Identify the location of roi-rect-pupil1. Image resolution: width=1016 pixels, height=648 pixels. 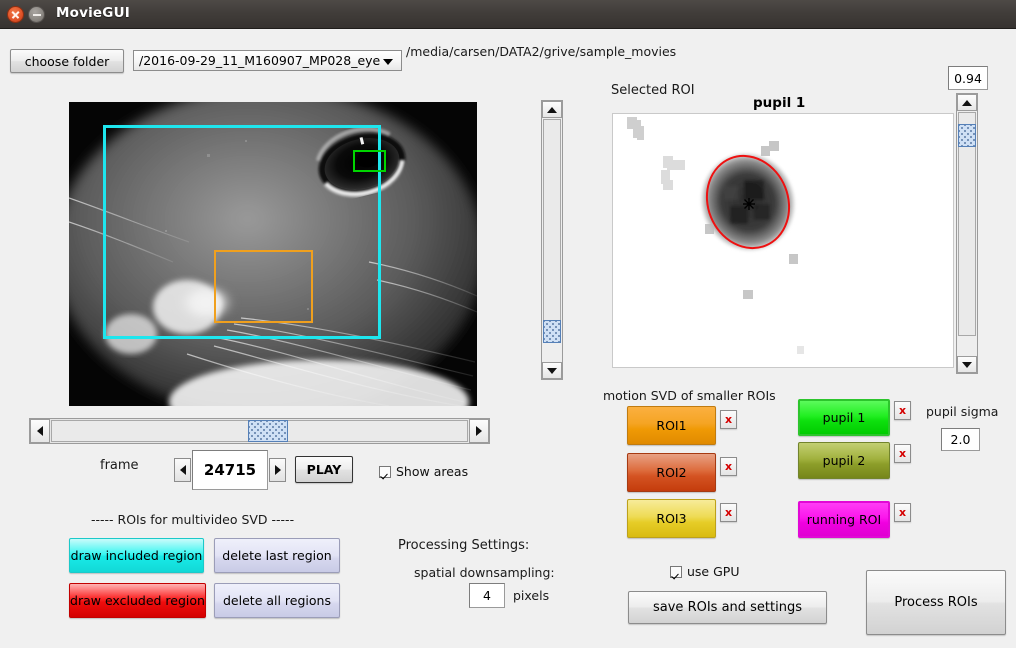
(369, 161).